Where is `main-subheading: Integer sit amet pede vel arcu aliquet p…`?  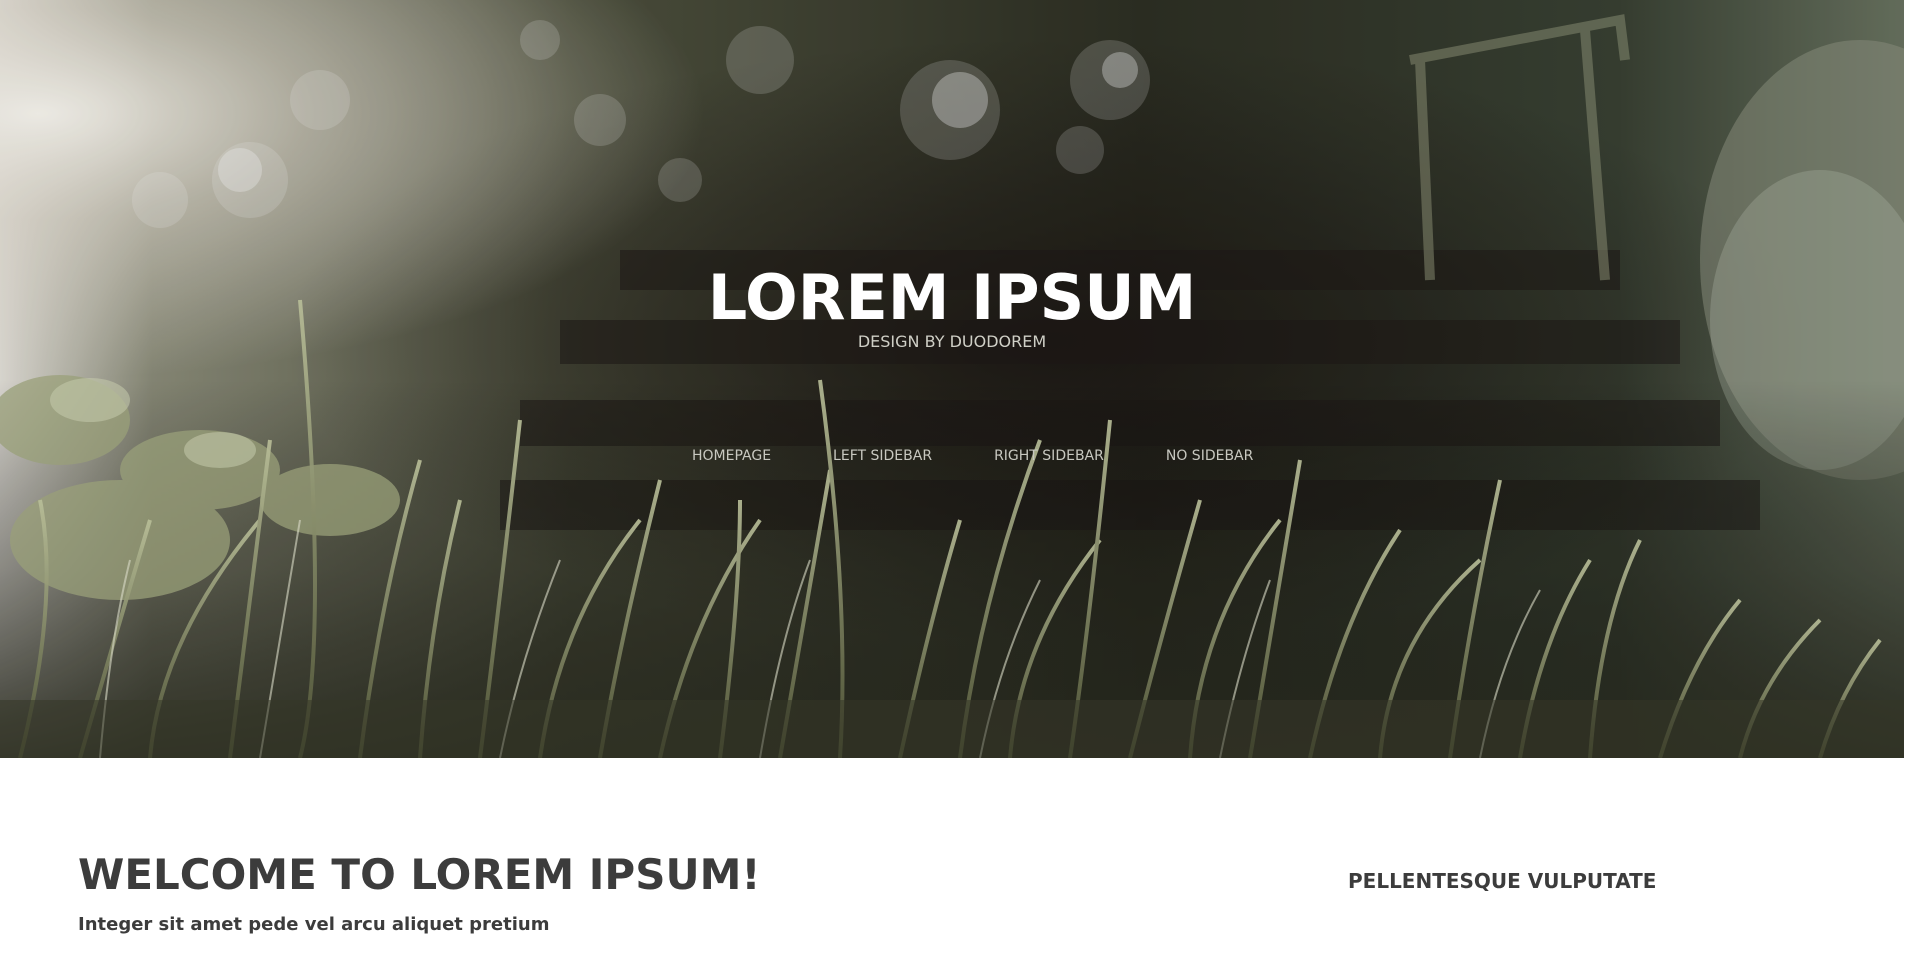 main-subheading: Integer sit amet pede vel arcu aliquet p… is located at coordinates (314, 924).